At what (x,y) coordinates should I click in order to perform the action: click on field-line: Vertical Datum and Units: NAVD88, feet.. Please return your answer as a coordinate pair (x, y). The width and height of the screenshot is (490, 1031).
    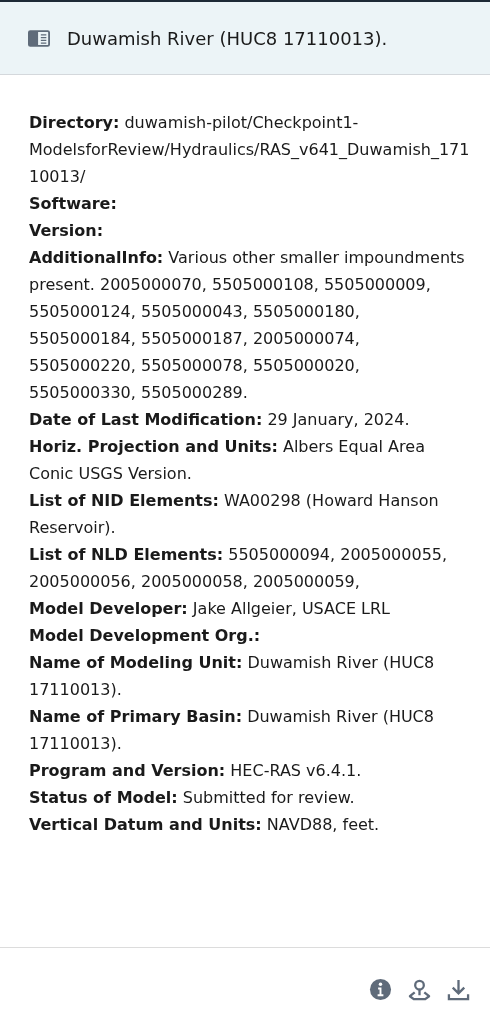
    Looking at the image, I should click on (205, 825).